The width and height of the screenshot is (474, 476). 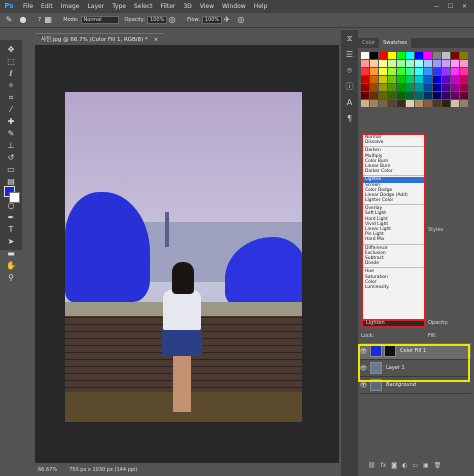 What do you see at coordinates (14, 197) in the screenshot?
I see `background-color` at bounding box center [14, 197].